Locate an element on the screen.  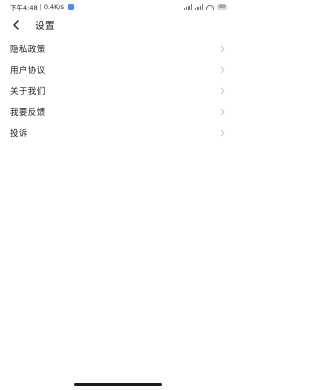
back-button is located at coordinates (16, 25).